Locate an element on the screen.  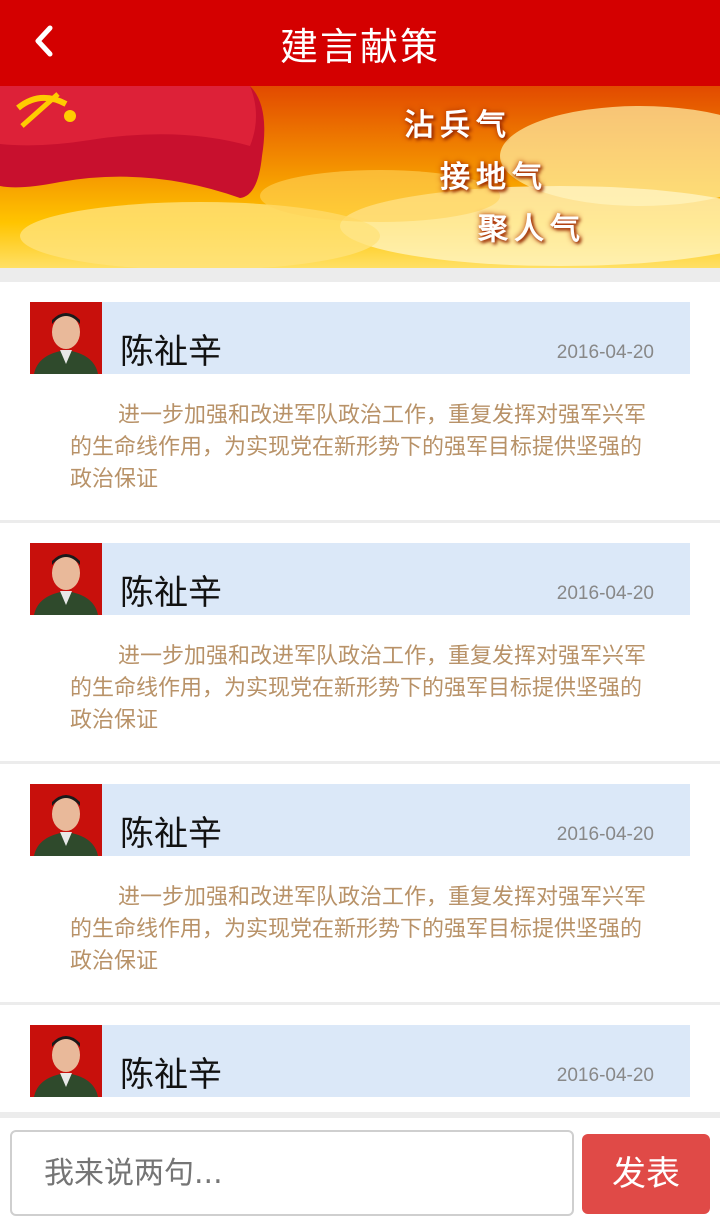
banner-slogan: 聚人气 is located at coordinates (532, 229).